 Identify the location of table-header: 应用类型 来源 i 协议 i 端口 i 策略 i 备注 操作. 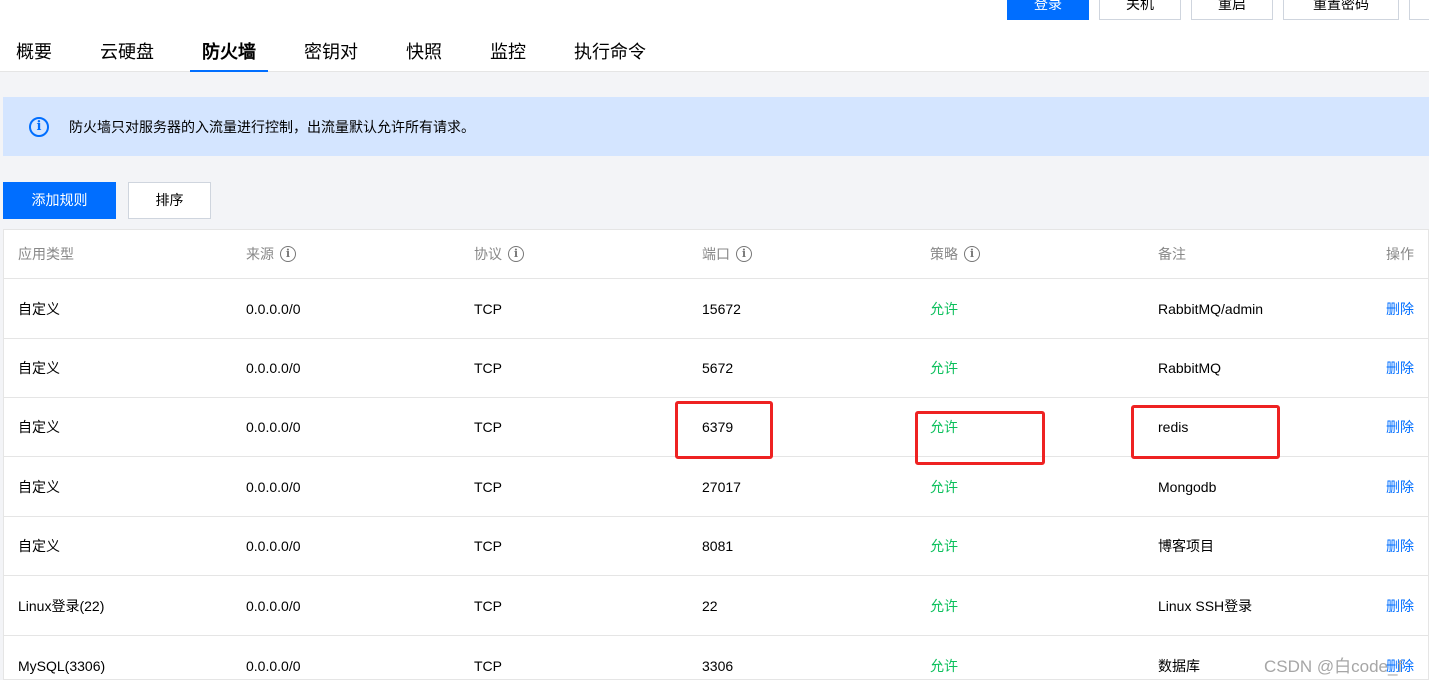
(716, 254).